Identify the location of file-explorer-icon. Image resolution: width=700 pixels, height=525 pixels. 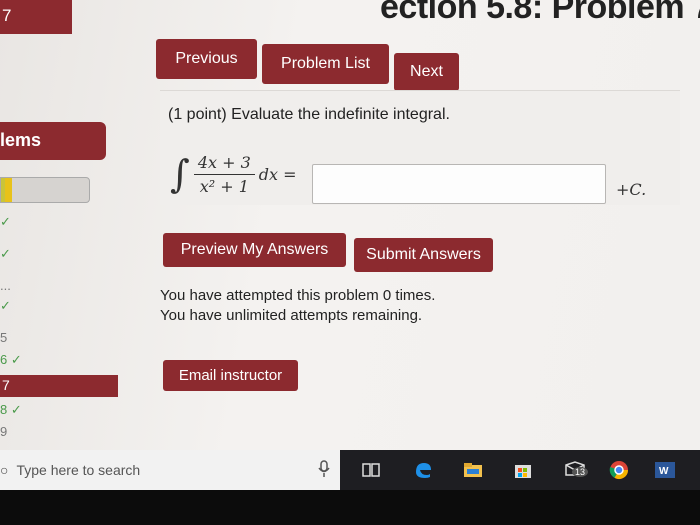
(473, 470).